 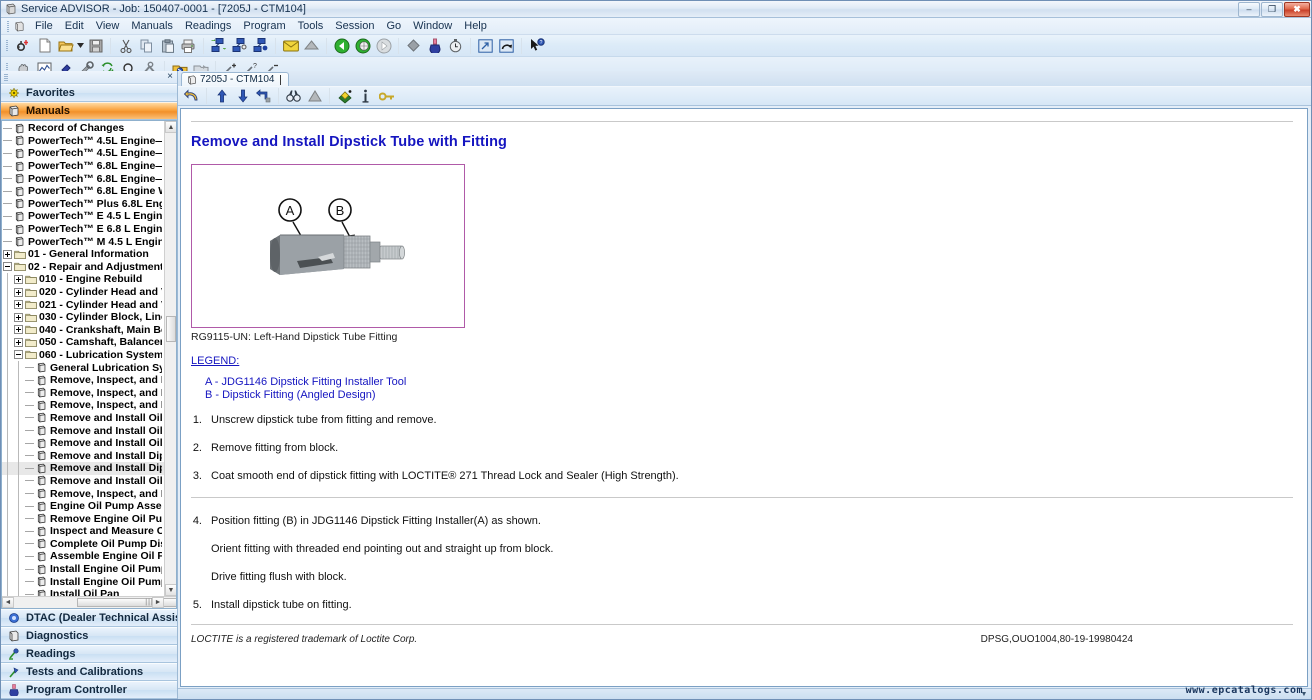 What do you see at coordinates (314, 96) in the screenshot?
I see `top-triangle-icon` at bounding box center [314, 96].